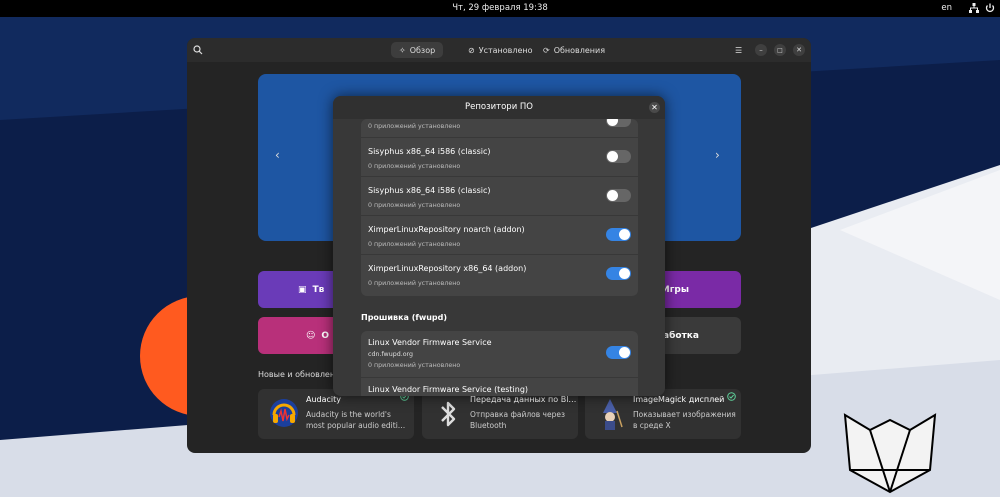 This screenshot has height=497, width=1000. What do you see at coordinates (974, 8) in the screenshot?
I see `network-icon` at bounding box center [974, 8].